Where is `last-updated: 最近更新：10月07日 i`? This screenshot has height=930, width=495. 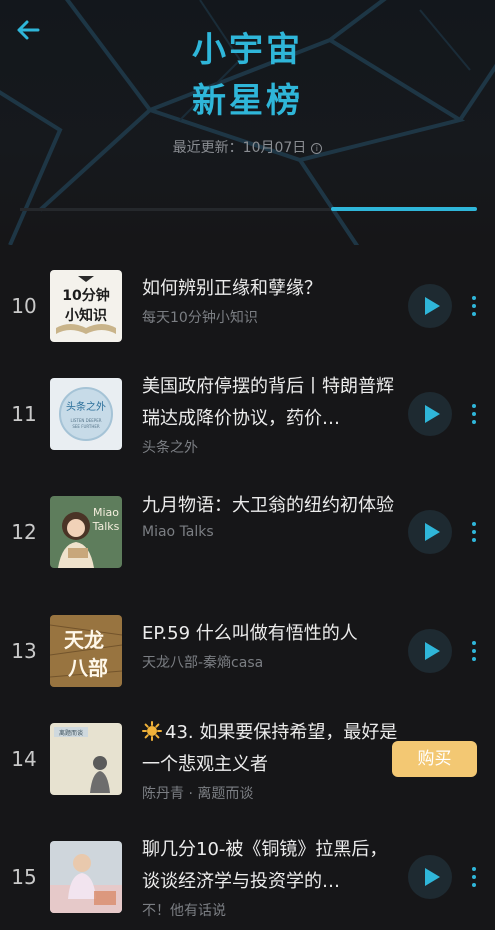 last-updated: 最近更新：10月07日 i is located at coordinates (247, 147).